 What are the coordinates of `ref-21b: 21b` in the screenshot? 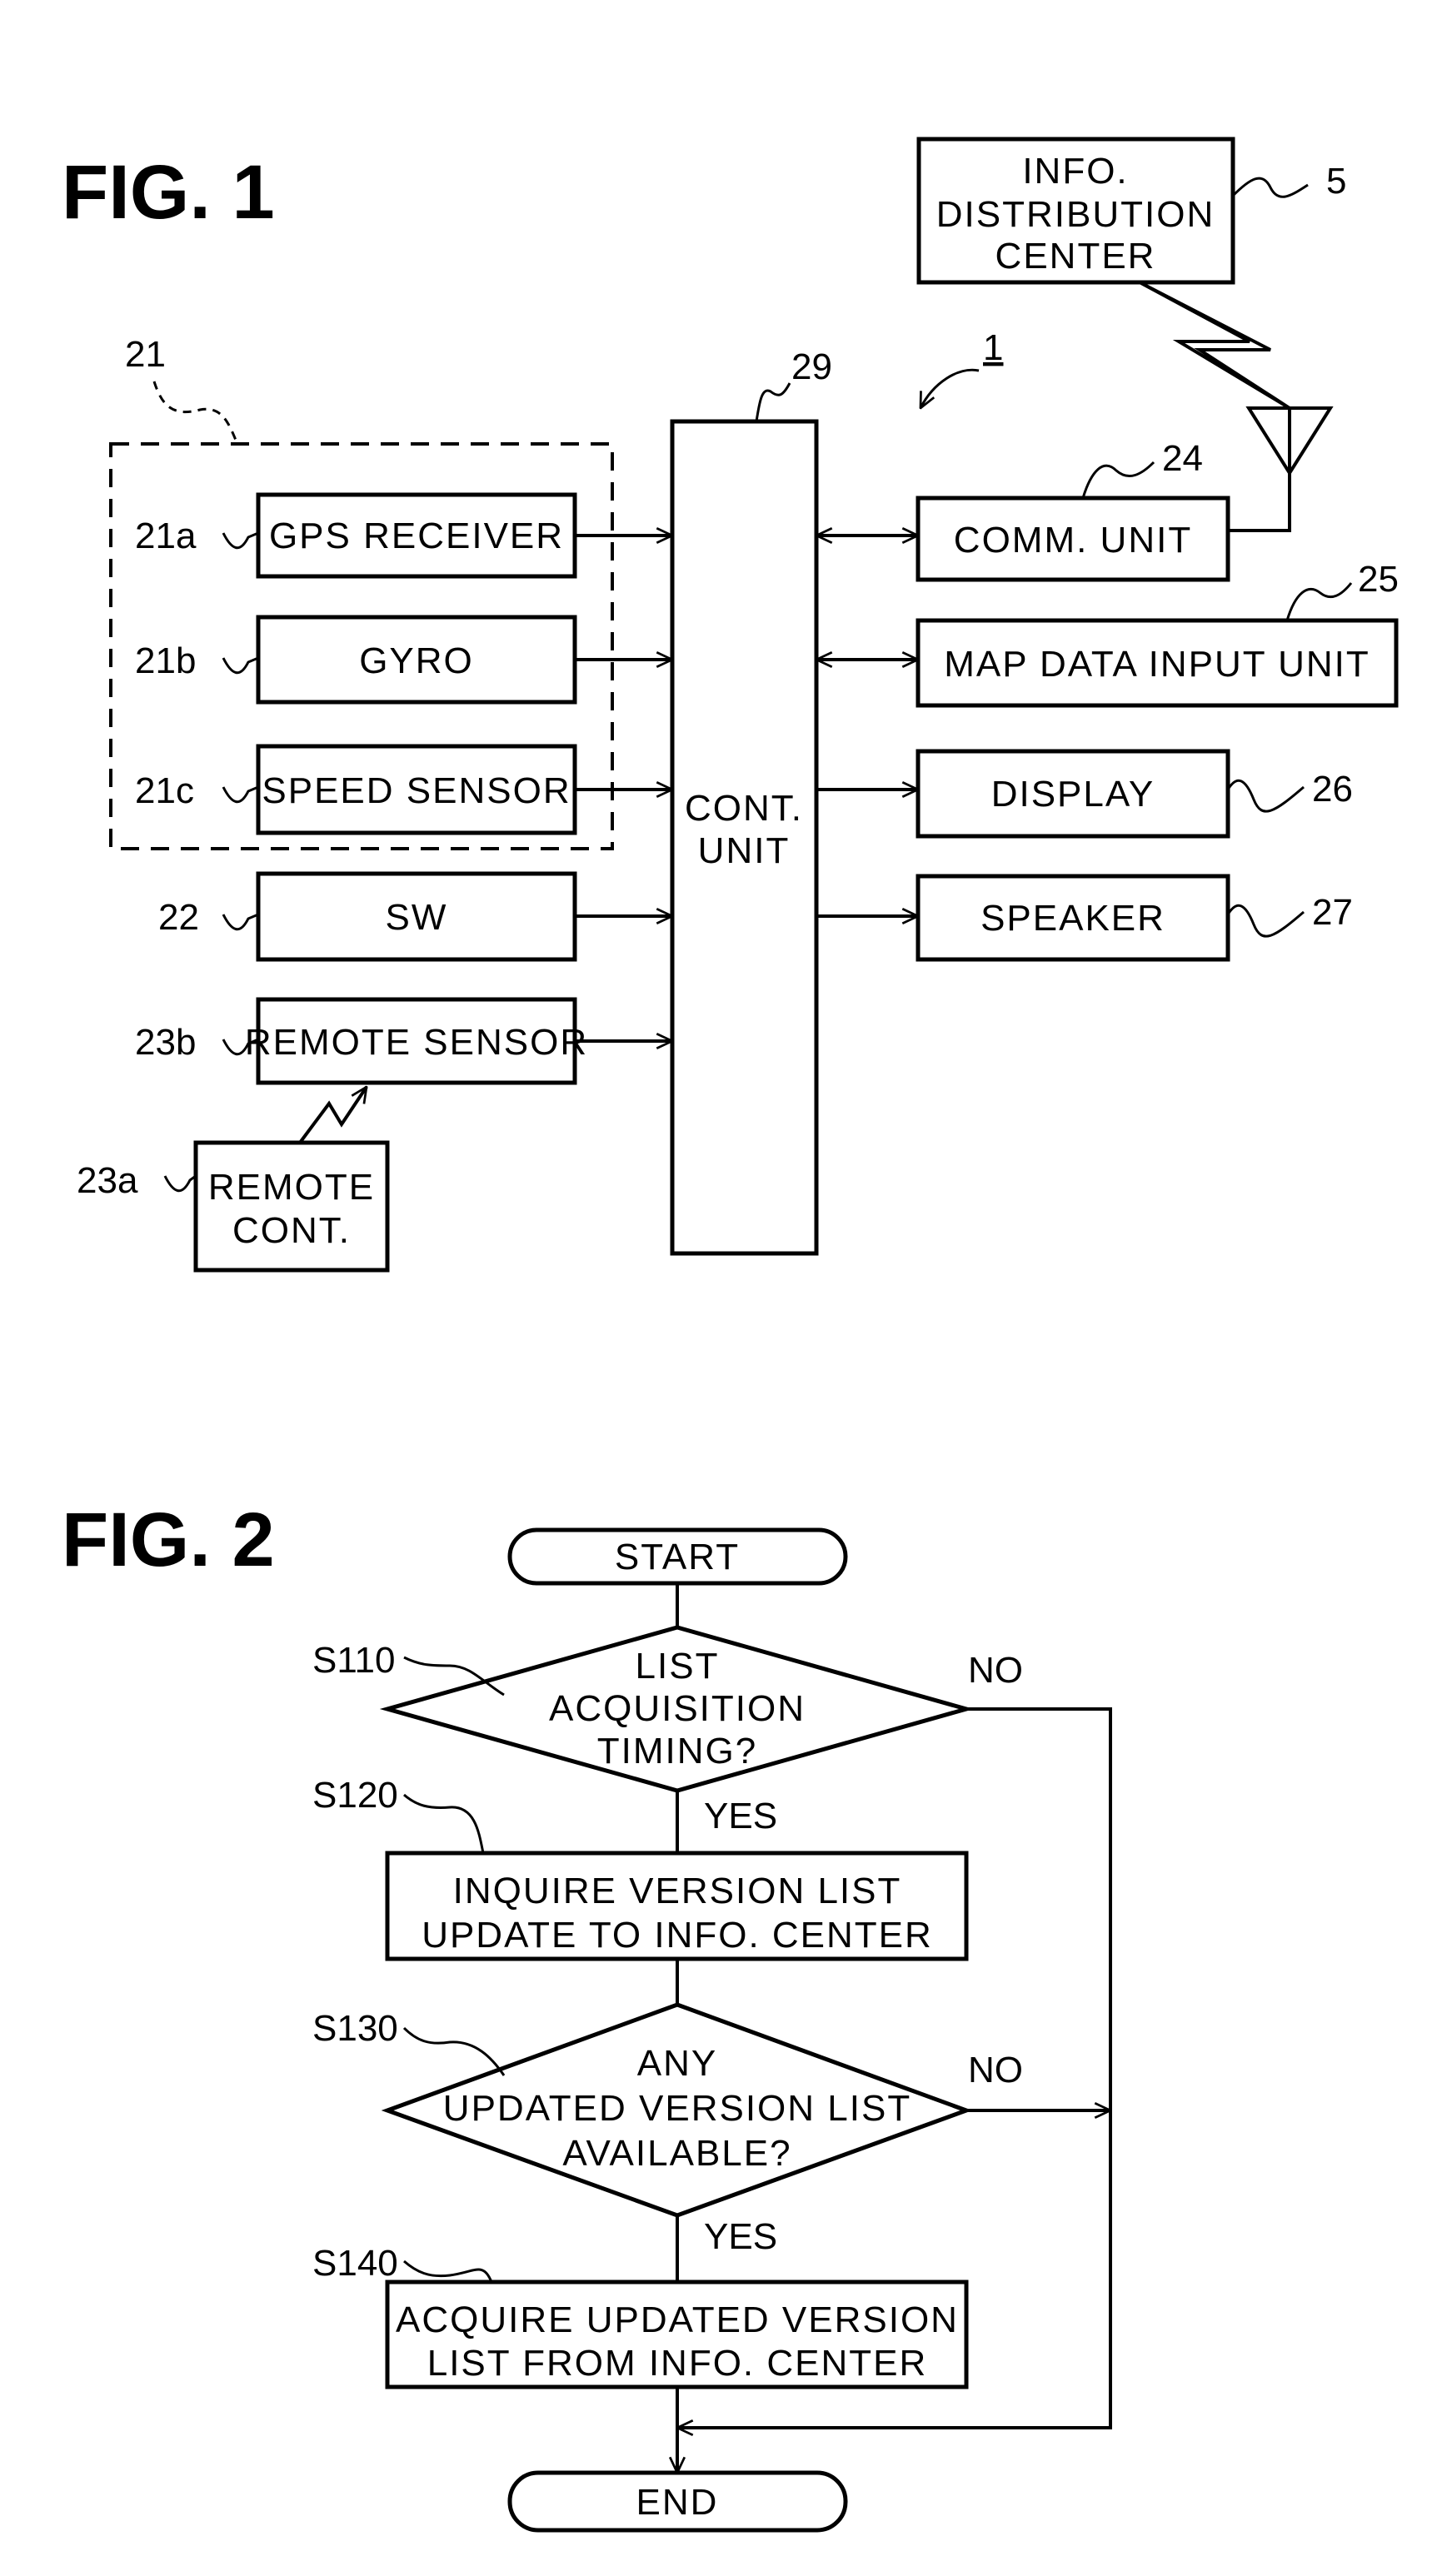 It's located at (165, 660).